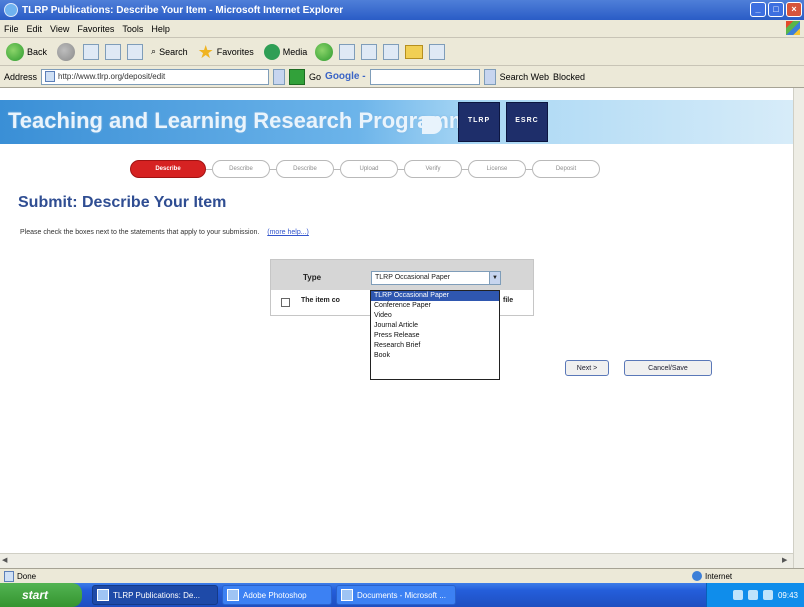 Image resolution: width=804 pixels, height=607 pixels. What do you see at coordinates (286, 52) in the screenshot?
I see `media-button: Media` at bounding box center [286, 52].